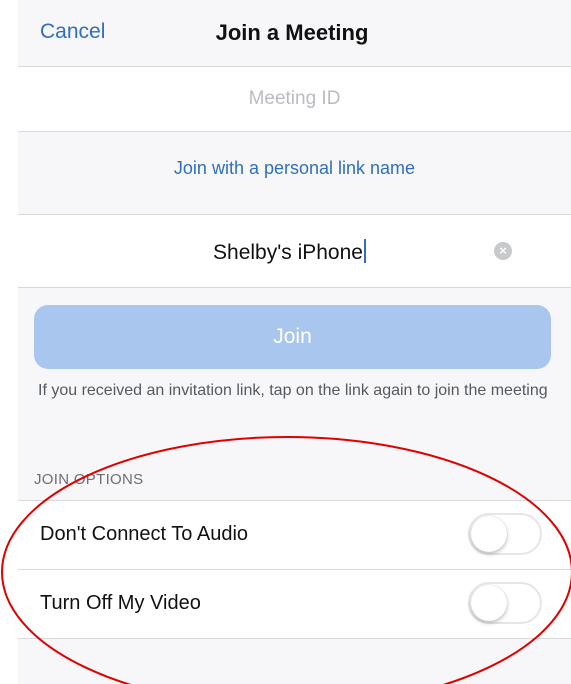 The width and height of the screenshot is (571, 684). Describe the element at coordinates (503, 251) in the screenshot. I see `clear-text-icon: ×` at that location.